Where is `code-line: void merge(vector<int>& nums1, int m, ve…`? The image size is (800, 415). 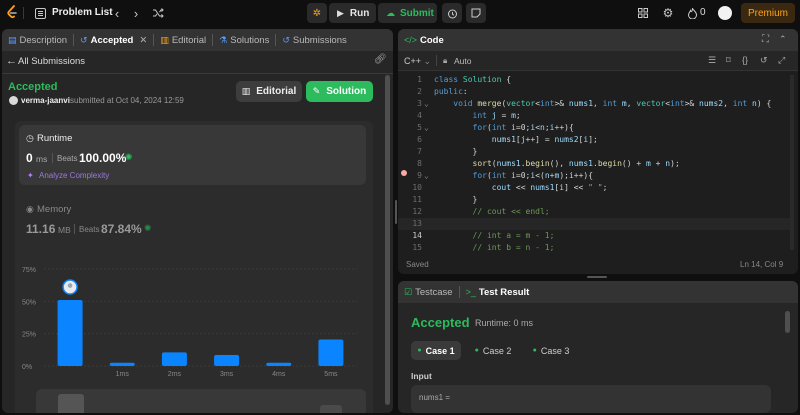 code-line: void merge(vector<int>& nums1, int m, ve… is located at coordinates (612, 103).